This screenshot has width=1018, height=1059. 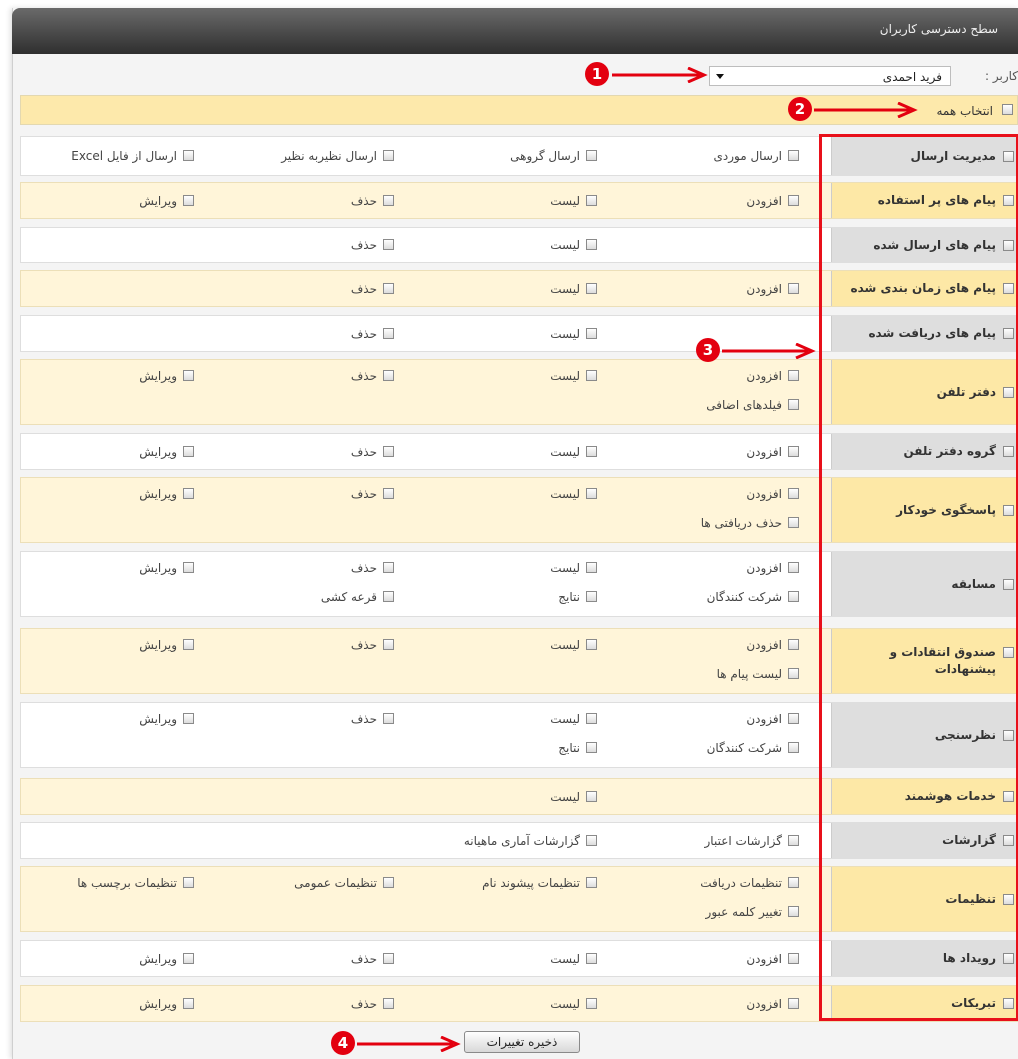 I want to click on permission-option: لیست پیام ها, so click(x=711, y=674).